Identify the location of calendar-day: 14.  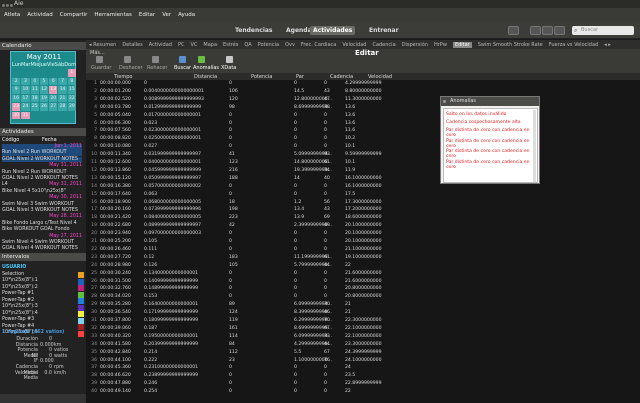
(62, 90).